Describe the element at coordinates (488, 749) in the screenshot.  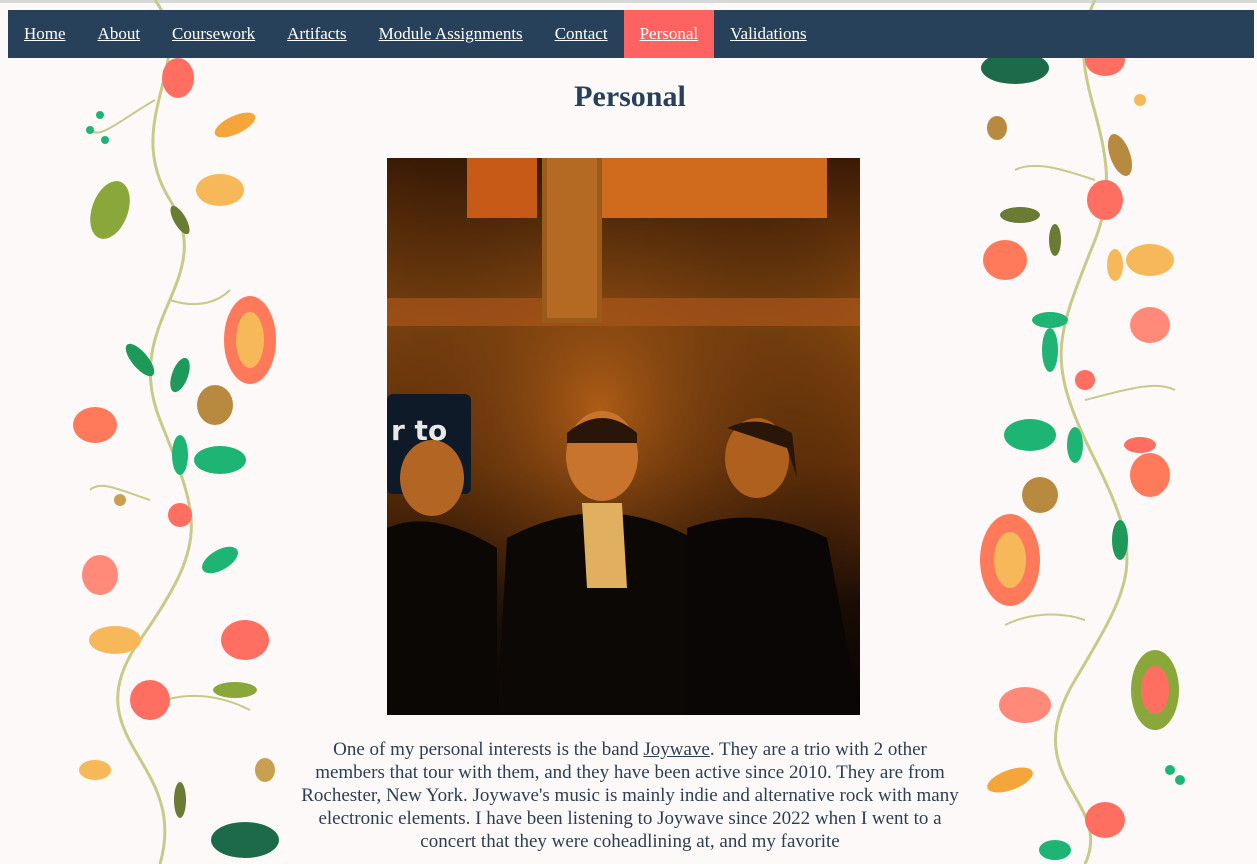
I see `bio-text-start: One of my personal interests is the band` at that location.